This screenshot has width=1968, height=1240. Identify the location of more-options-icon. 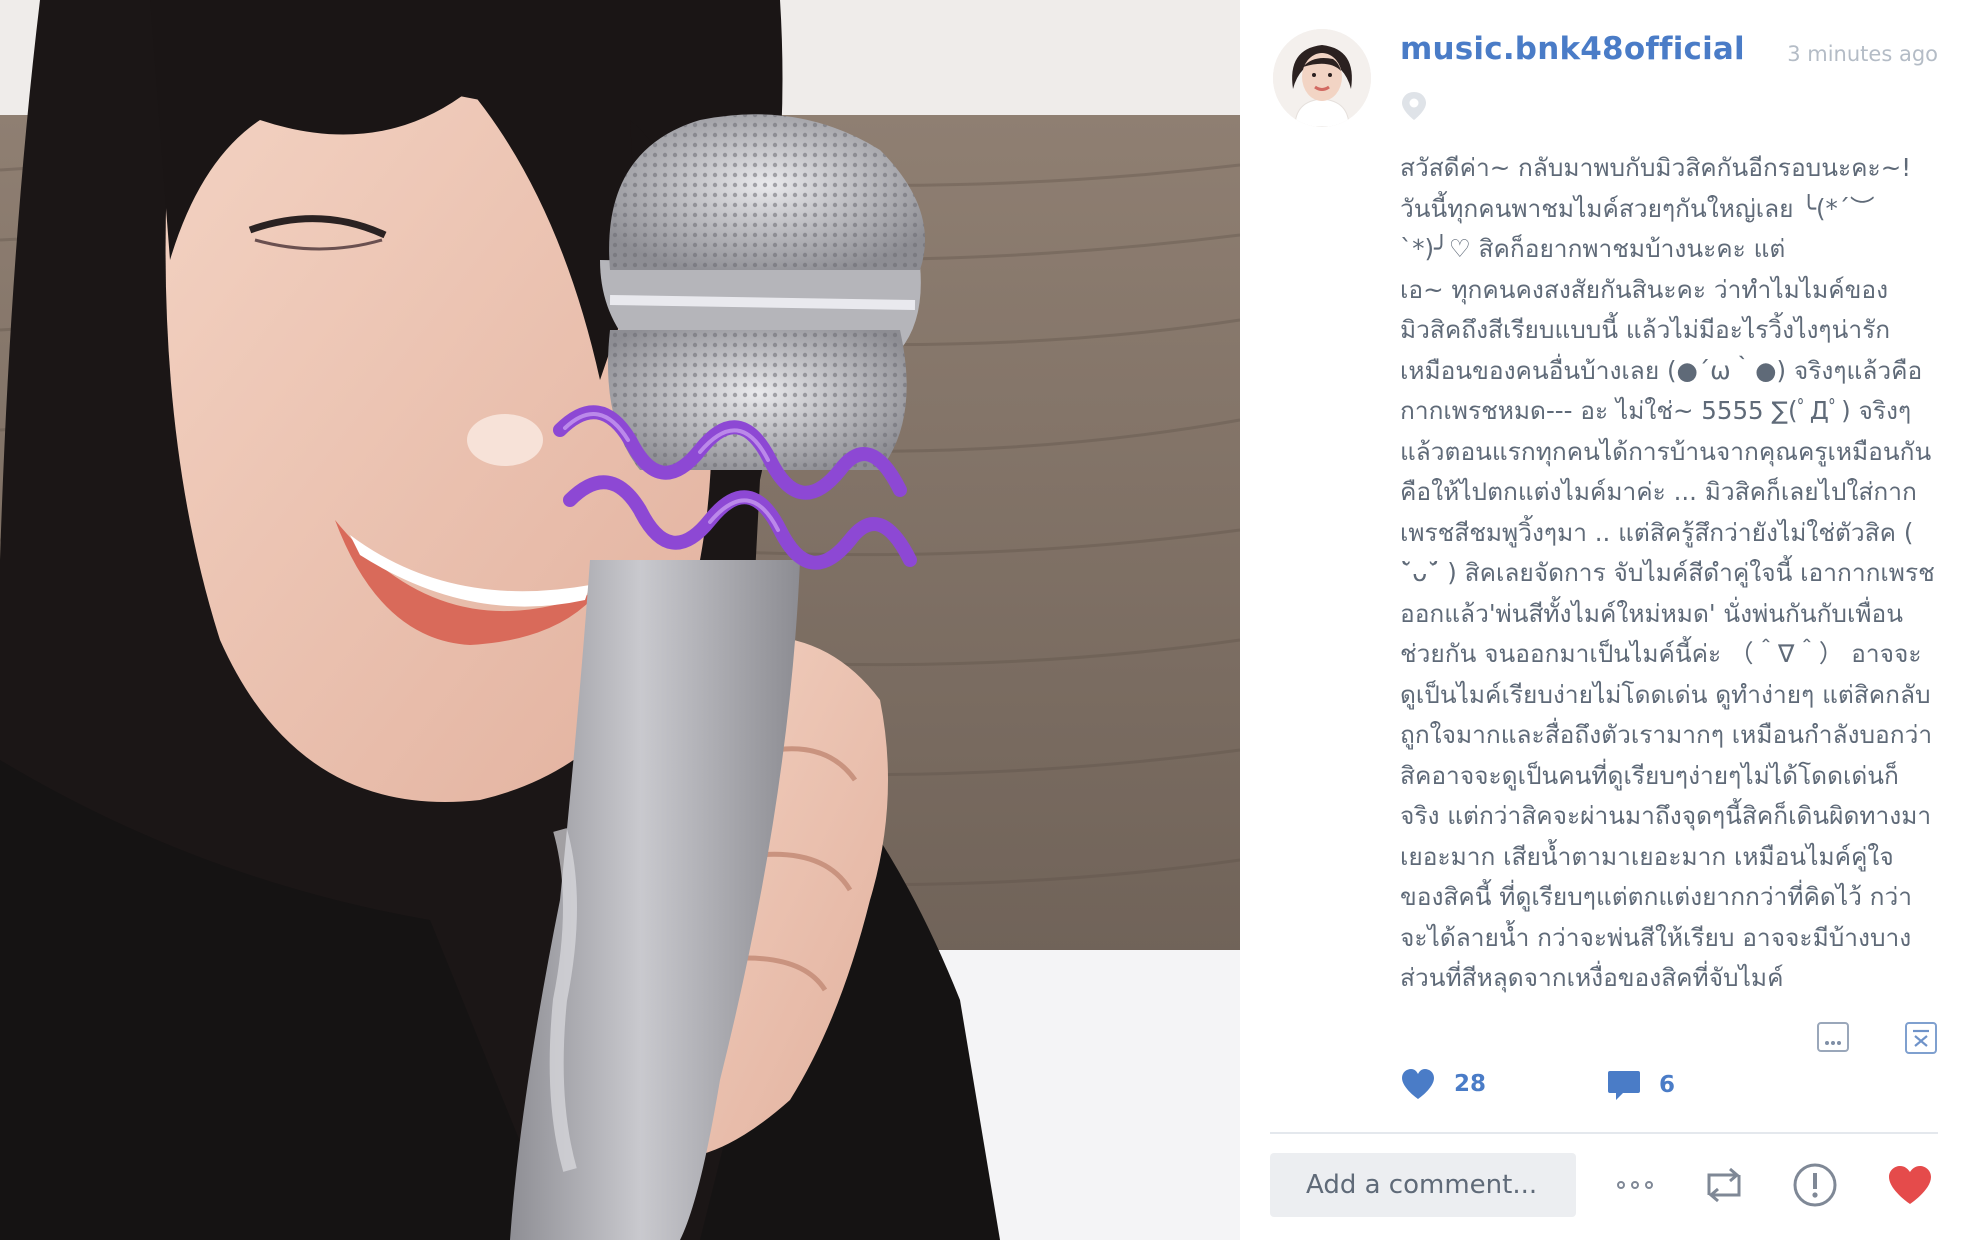
(1635, 1185).